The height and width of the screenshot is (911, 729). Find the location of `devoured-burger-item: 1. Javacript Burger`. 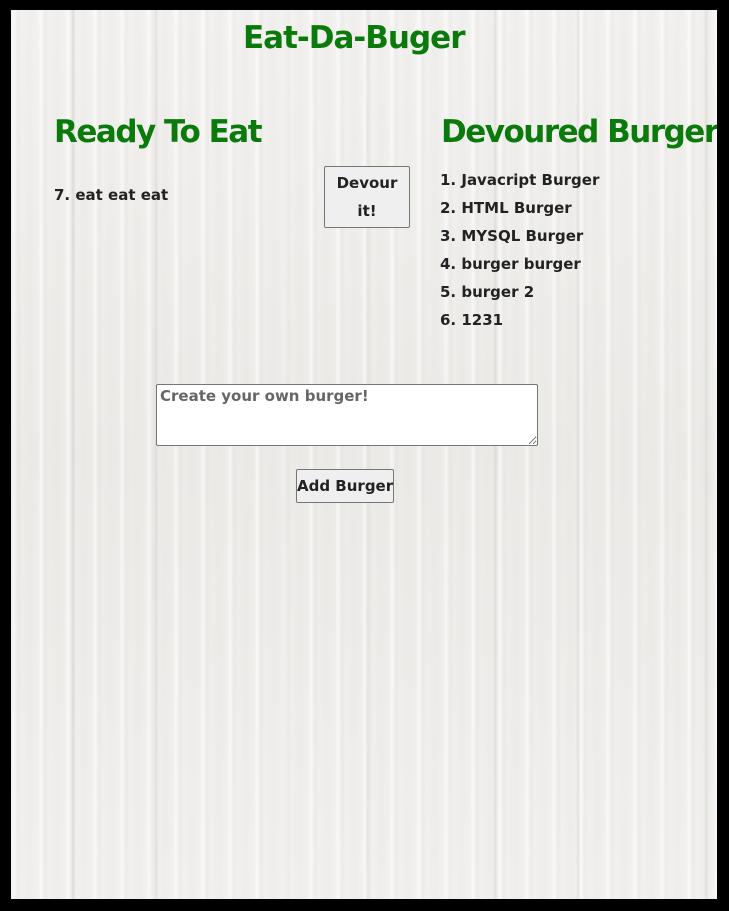

devoured-burger-item: 1. Javacript Burger is located at coordinates (520, 180).